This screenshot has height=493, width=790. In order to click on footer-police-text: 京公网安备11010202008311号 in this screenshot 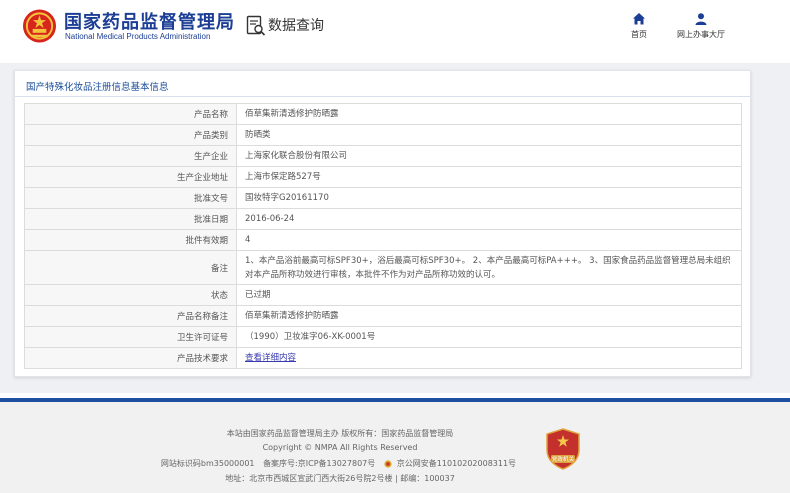, I will do `click(456, 463)`.